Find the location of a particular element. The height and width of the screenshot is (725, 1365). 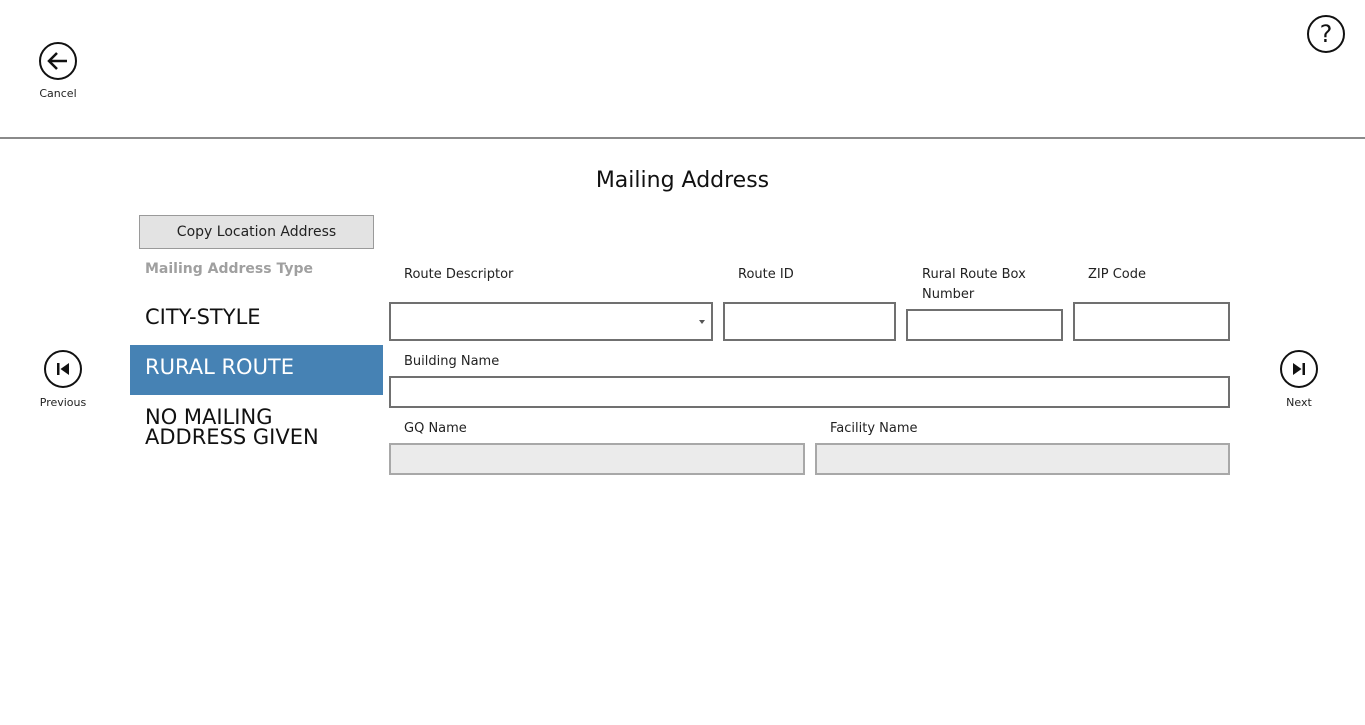

copy-location-address-button: Copy Location Address is located at coordinates (256, 232).